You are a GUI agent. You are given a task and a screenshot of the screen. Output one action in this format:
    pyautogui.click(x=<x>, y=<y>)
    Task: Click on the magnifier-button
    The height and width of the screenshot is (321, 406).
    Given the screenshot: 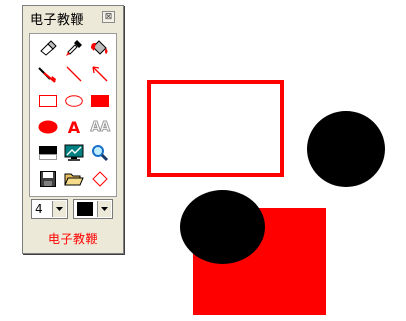 What is the action you would take?
    pyautogui.click(x=100, y=153)
    